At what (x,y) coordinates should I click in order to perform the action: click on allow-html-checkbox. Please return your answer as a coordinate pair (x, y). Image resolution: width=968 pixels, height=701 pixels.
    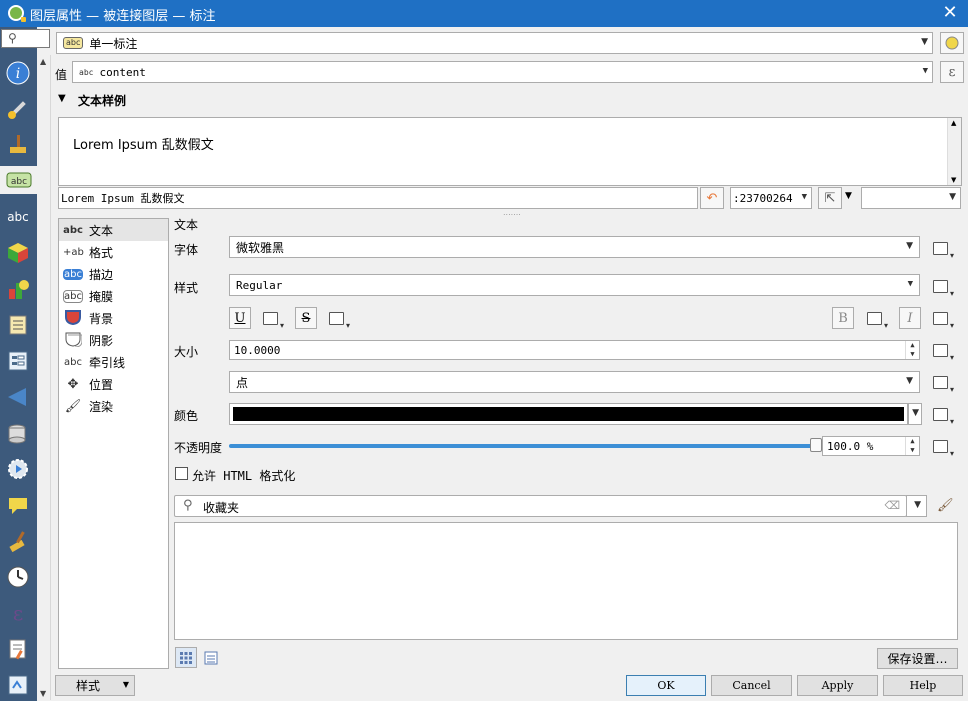
    Looking at the image, I should click on (181, 473).